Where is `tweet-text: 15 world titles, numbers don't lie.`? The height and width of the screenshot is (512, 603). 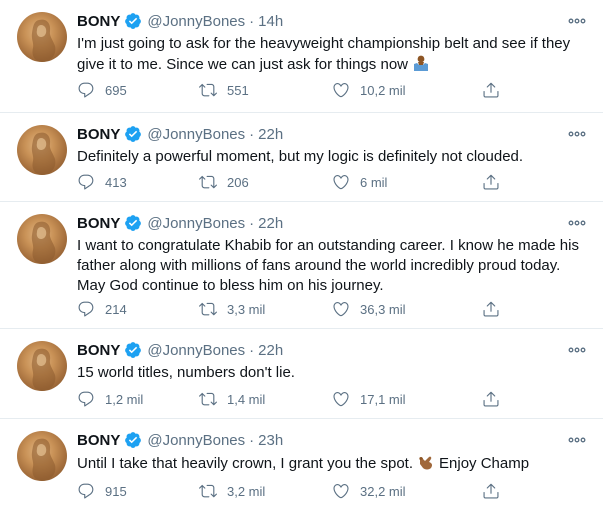 tweet-text: 15 world titles, numbers don't lie. is located at coordinates (186, 372).